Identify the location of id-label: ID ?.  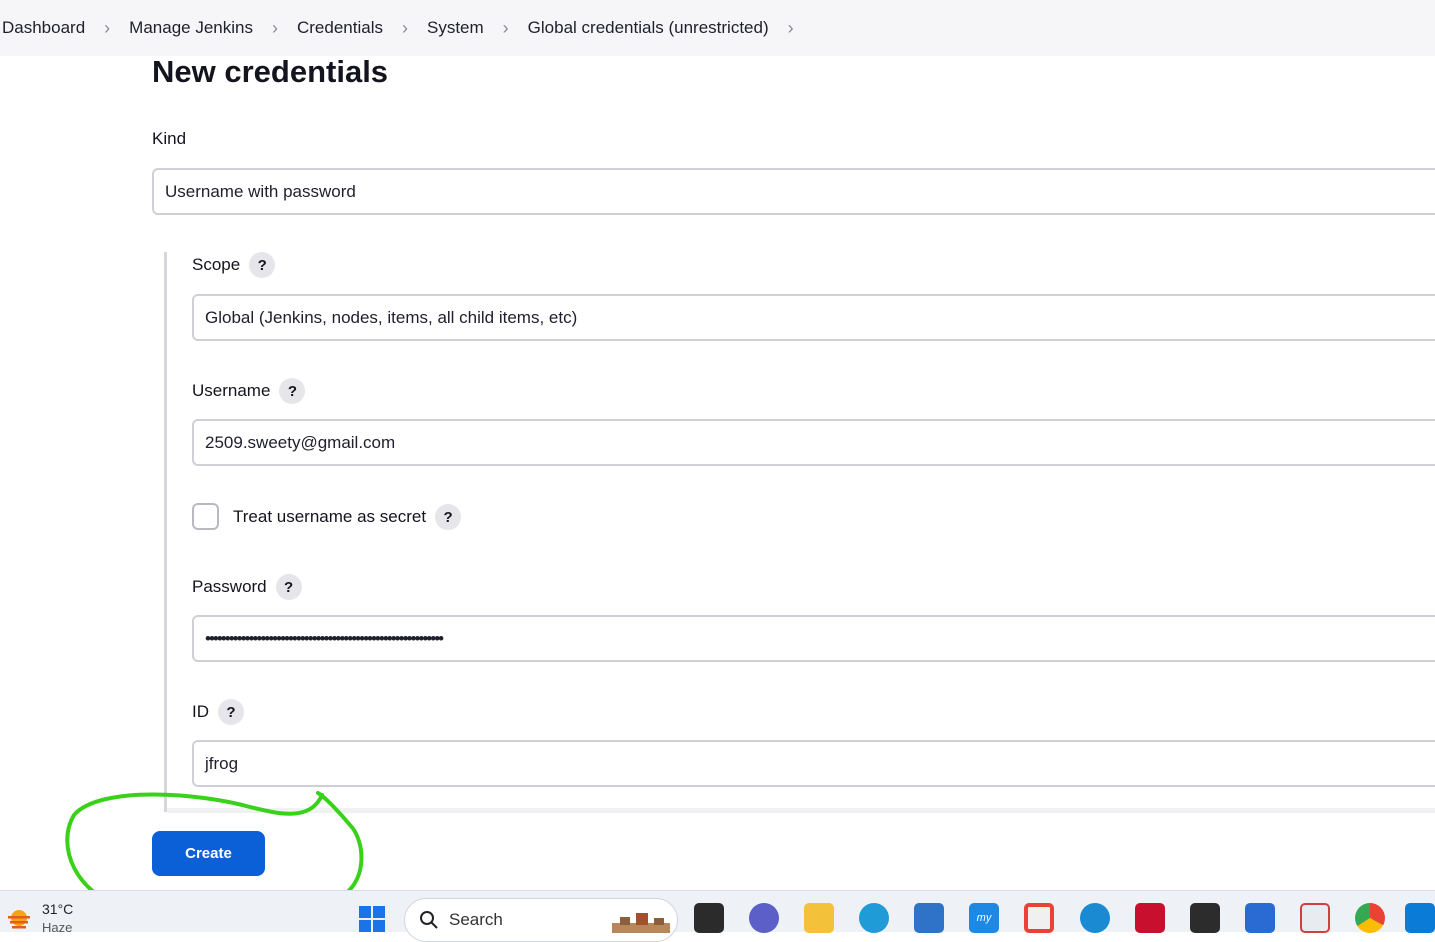
(218, 712).